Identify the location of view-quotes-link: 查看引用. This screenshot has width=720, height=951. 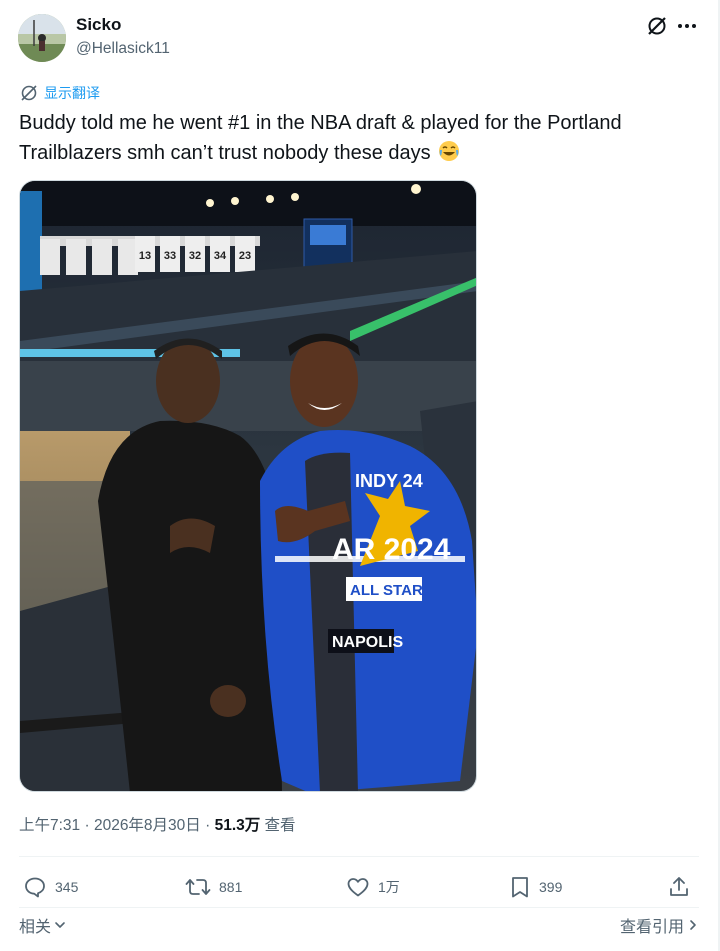
(659, 925).